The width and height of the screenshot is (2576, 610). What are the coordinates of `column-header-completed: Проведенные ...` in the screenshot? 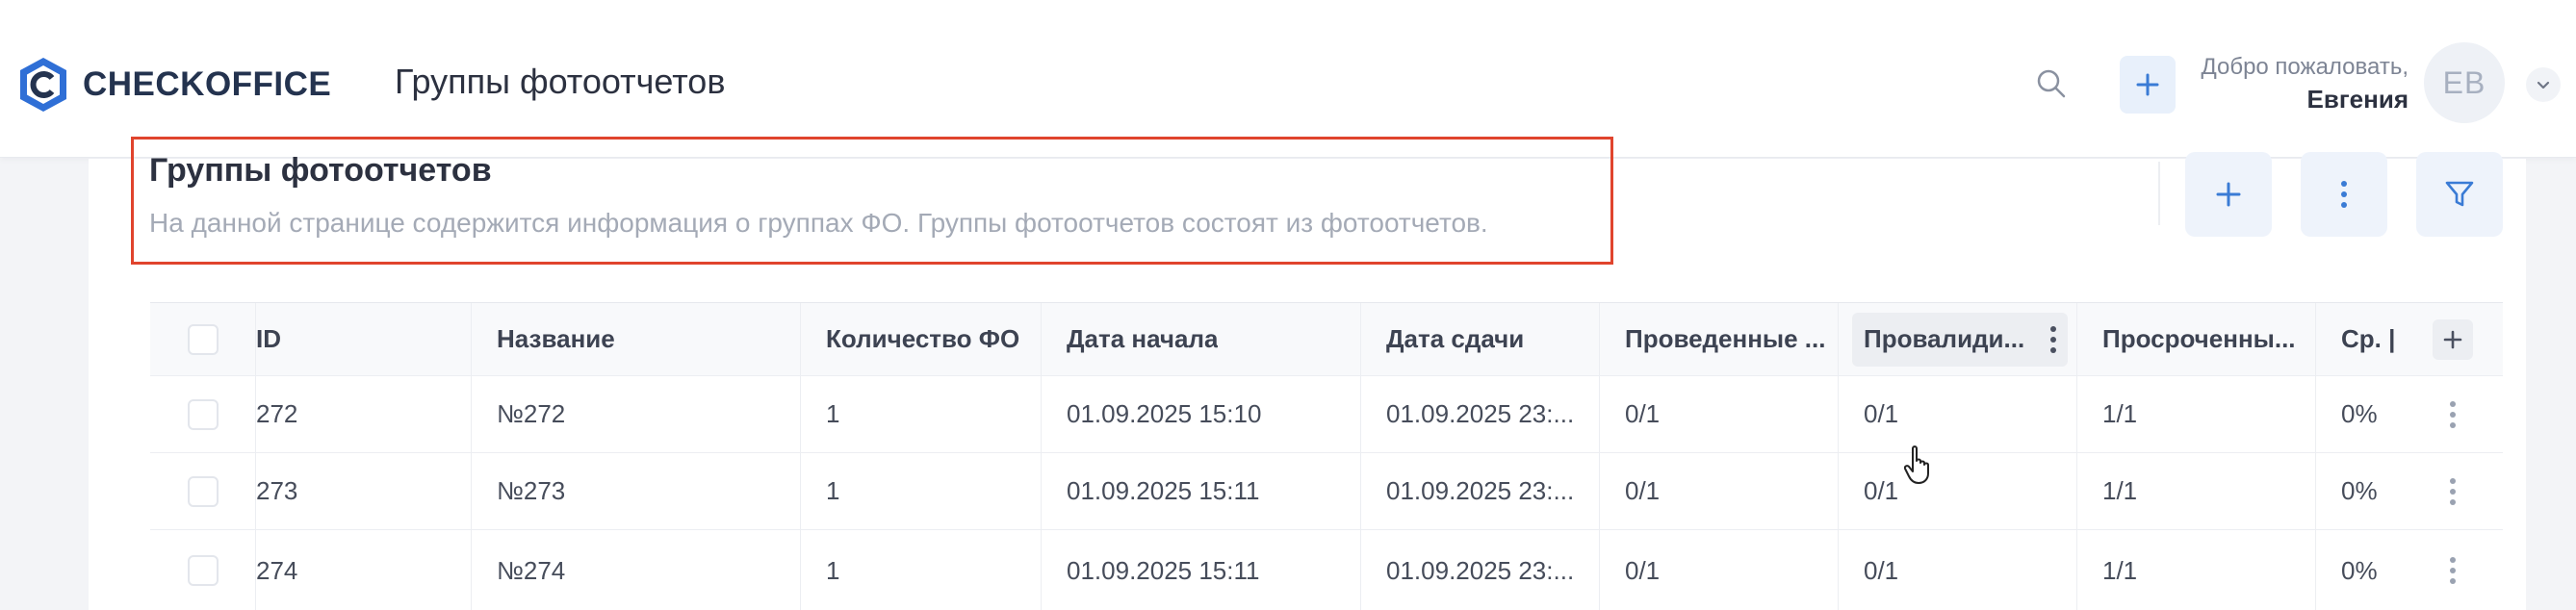 It's located at (1720, 339).